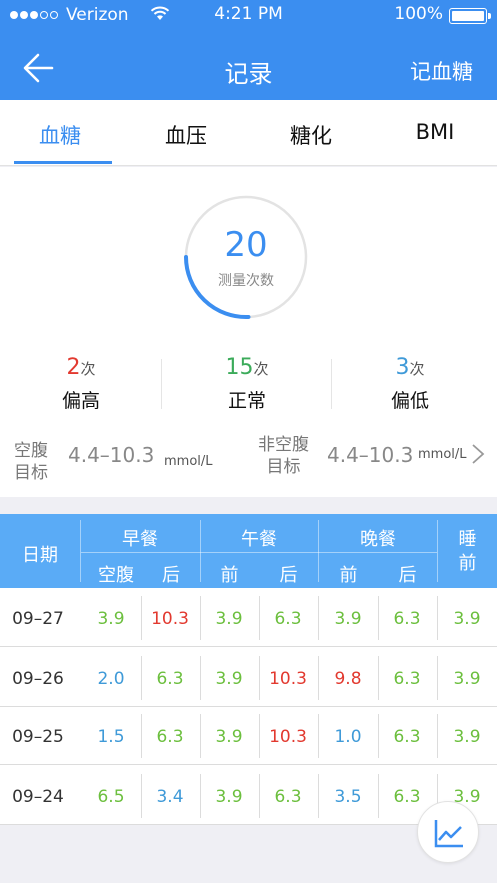 This screenshot has height=883, width=497. What do you see at coordinates (111, 797) in the screenshot?
I see `glucose-value: 6.5` at bounding box center [111, 797].